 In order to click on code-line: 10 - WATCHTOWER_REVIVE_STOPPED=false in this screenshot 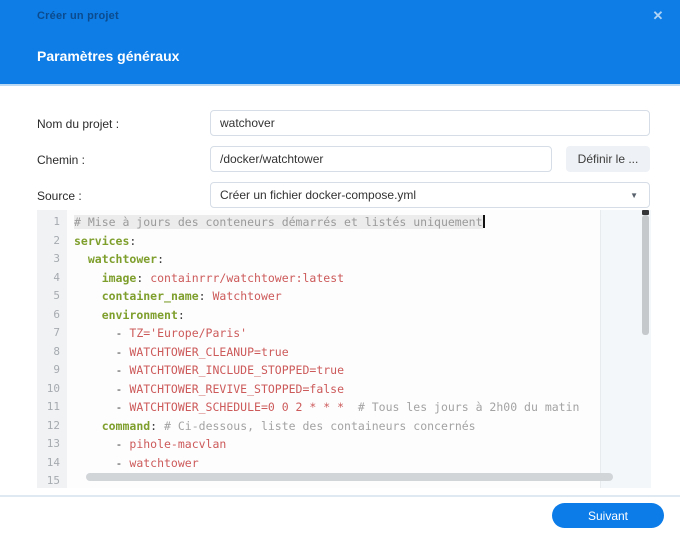, I will do `click(344, 389)`.